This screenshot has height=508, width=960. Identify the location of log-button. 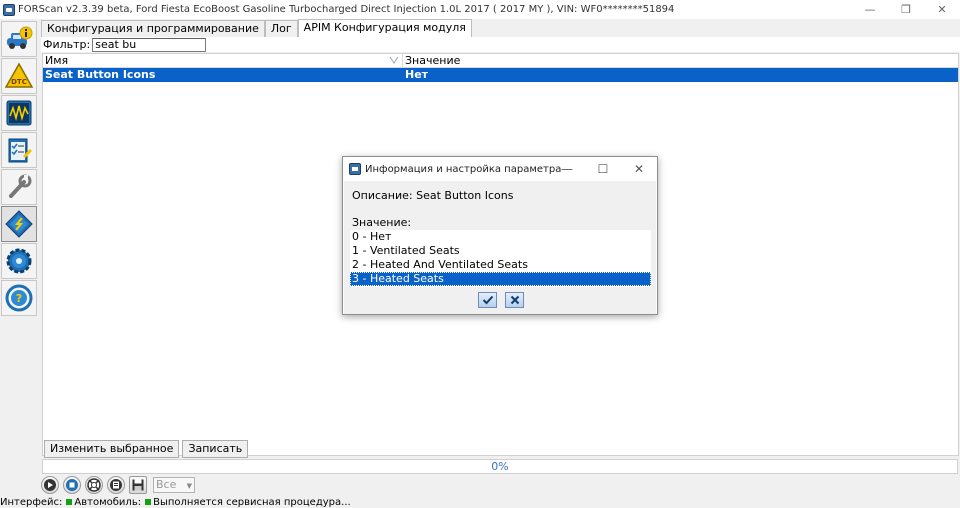
(116, 485).